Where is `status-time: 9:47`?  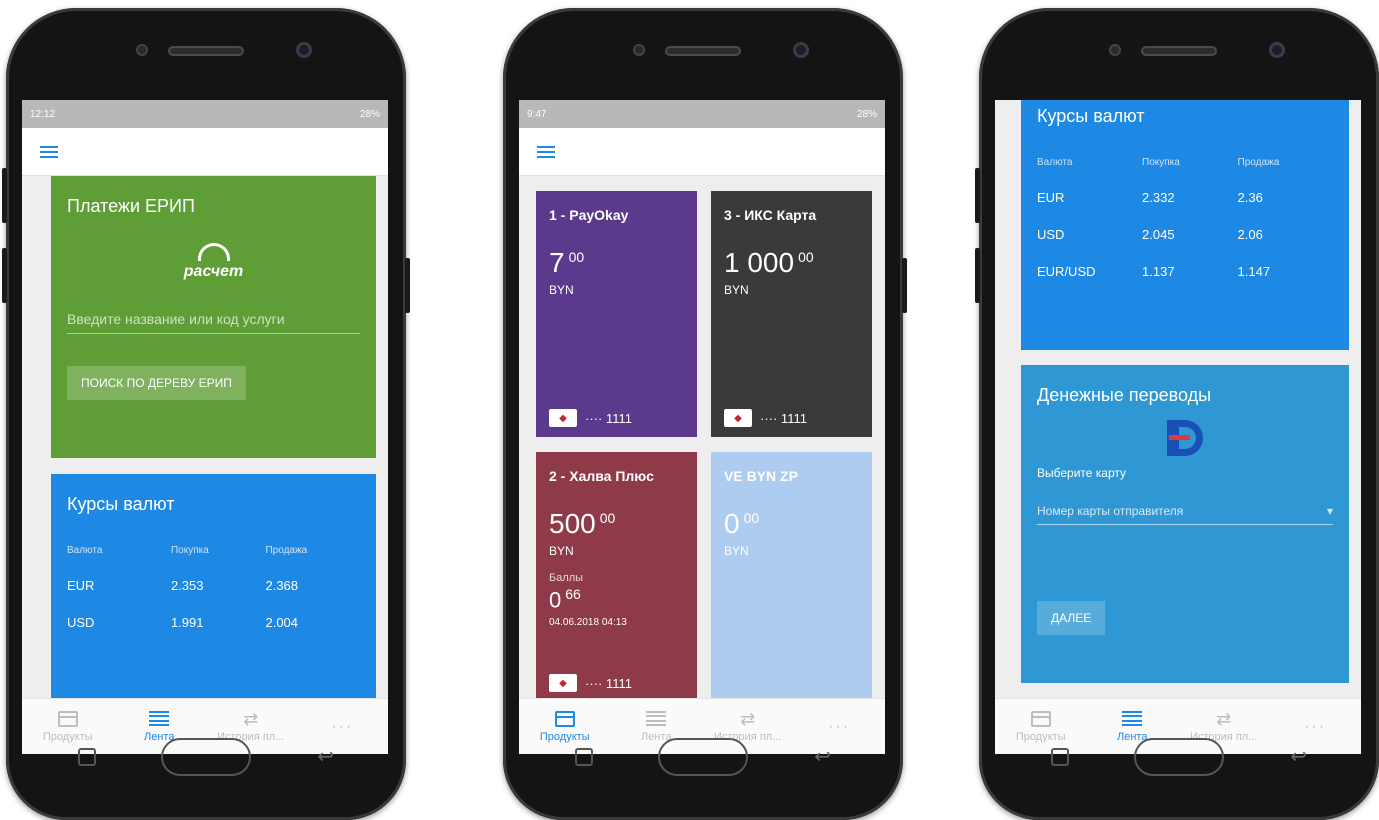 status-time: 9:47 is located at coordinates (537, 114).